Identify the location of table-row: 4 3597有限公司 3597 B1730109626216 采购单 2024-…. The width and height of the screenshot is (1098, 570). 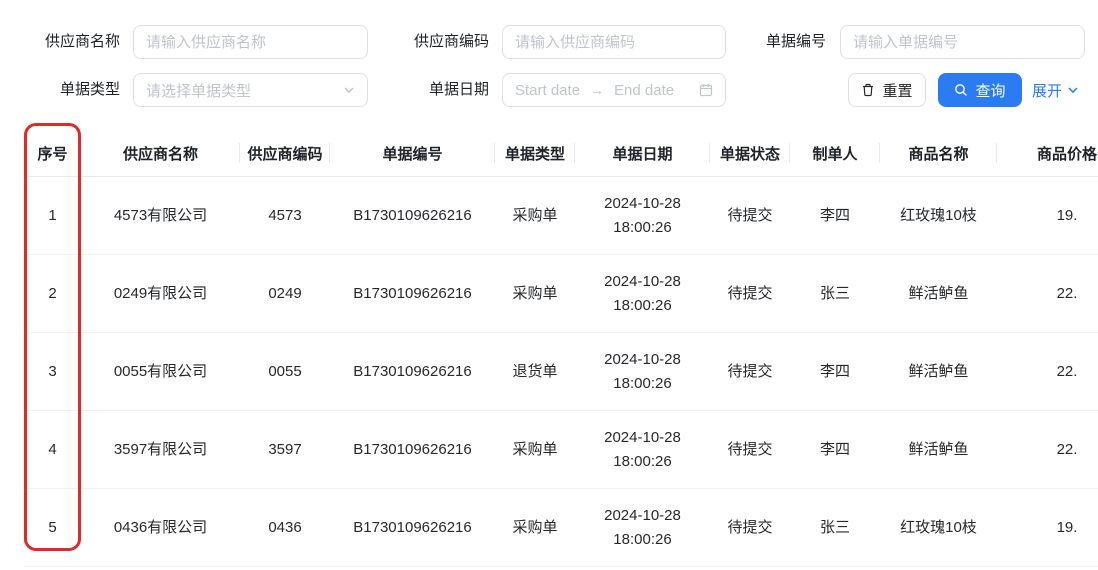
(561, 450).